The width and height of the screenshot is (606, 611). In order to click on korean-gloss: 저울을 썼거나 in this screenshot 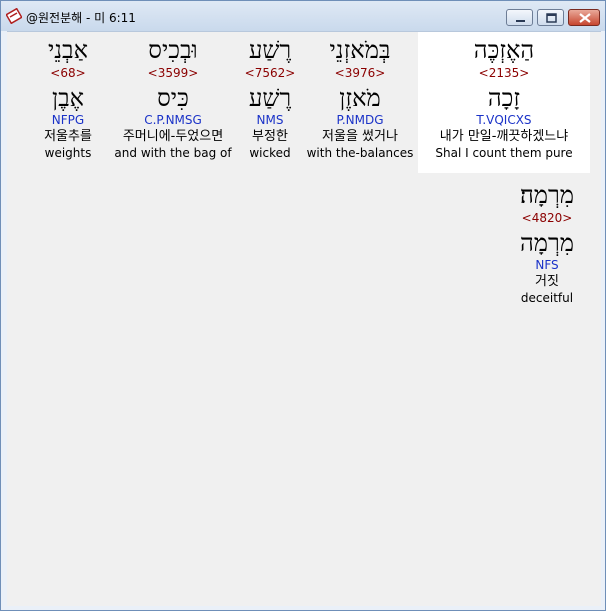, I will do `click(360, 136)`.